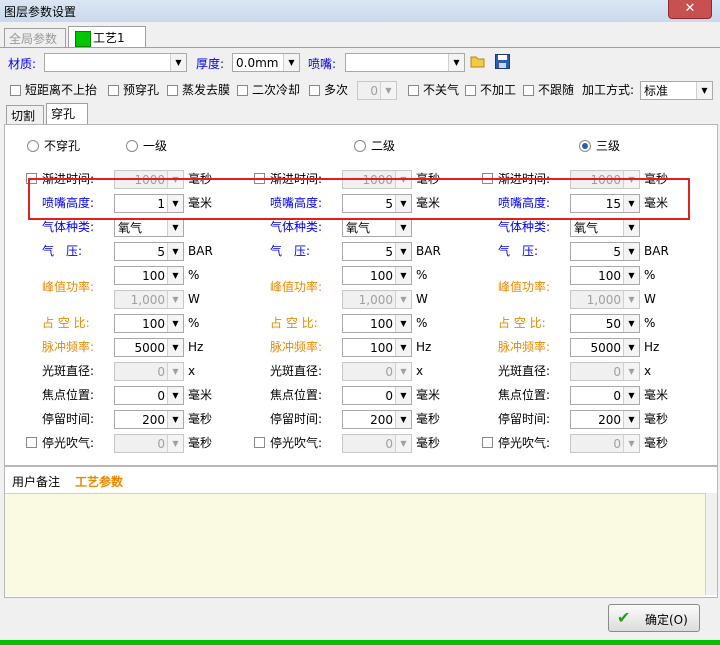 This screenshot has height=645, width=720. I want to click on check-icon: ✔, so click(624, 617).